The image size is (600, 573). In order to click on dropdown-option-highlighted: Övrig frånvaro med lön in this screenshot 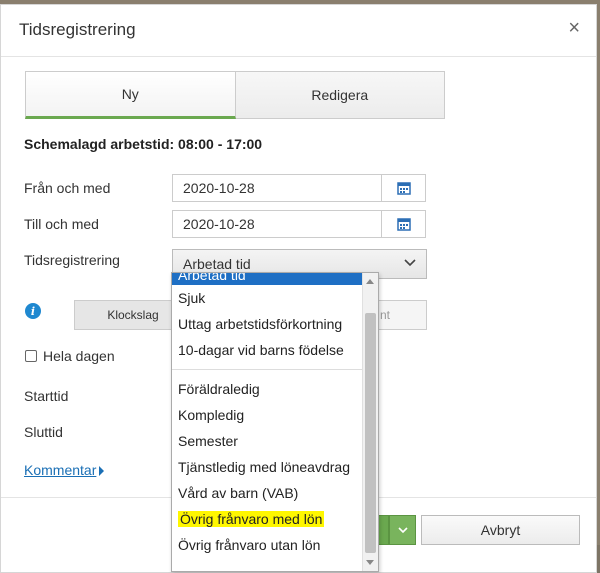, I will do `click(267, 519)`.